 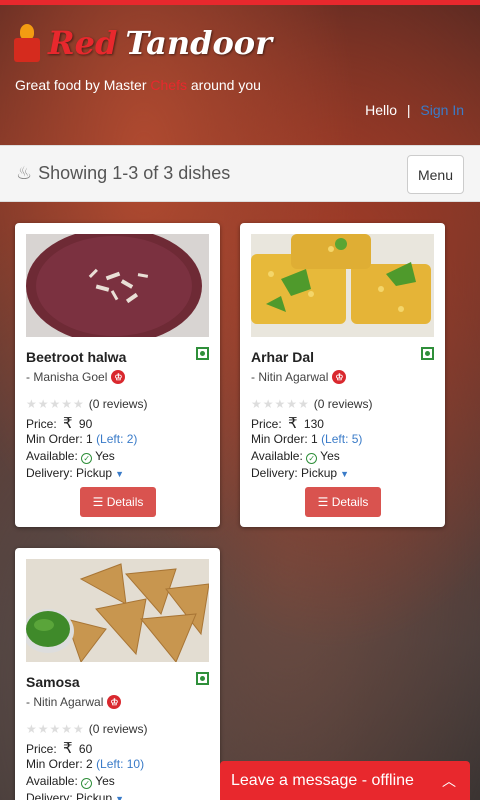 What do you see at coordinates (168, 85) in the screenshot?
I see `tagline-highlight: Chefs` at bounding box center [168, 85].